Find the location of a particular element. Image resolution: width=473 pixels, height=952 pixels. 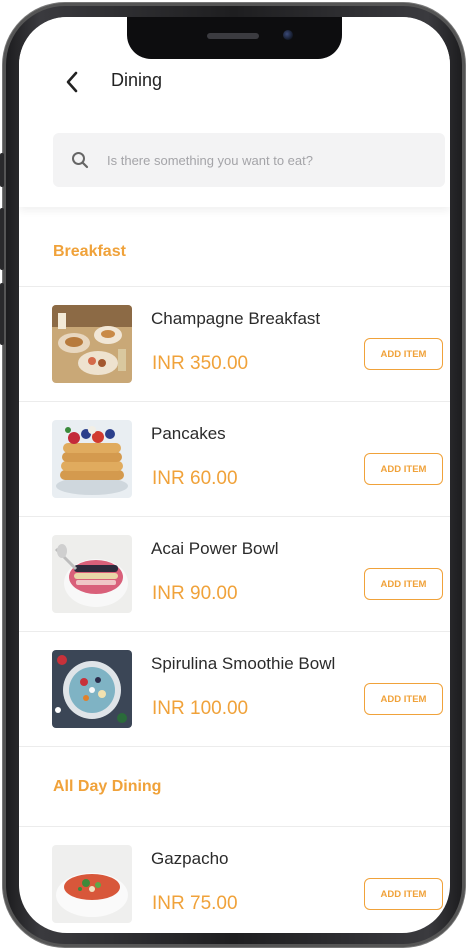

search-icon is located at coordinates (80, 160).